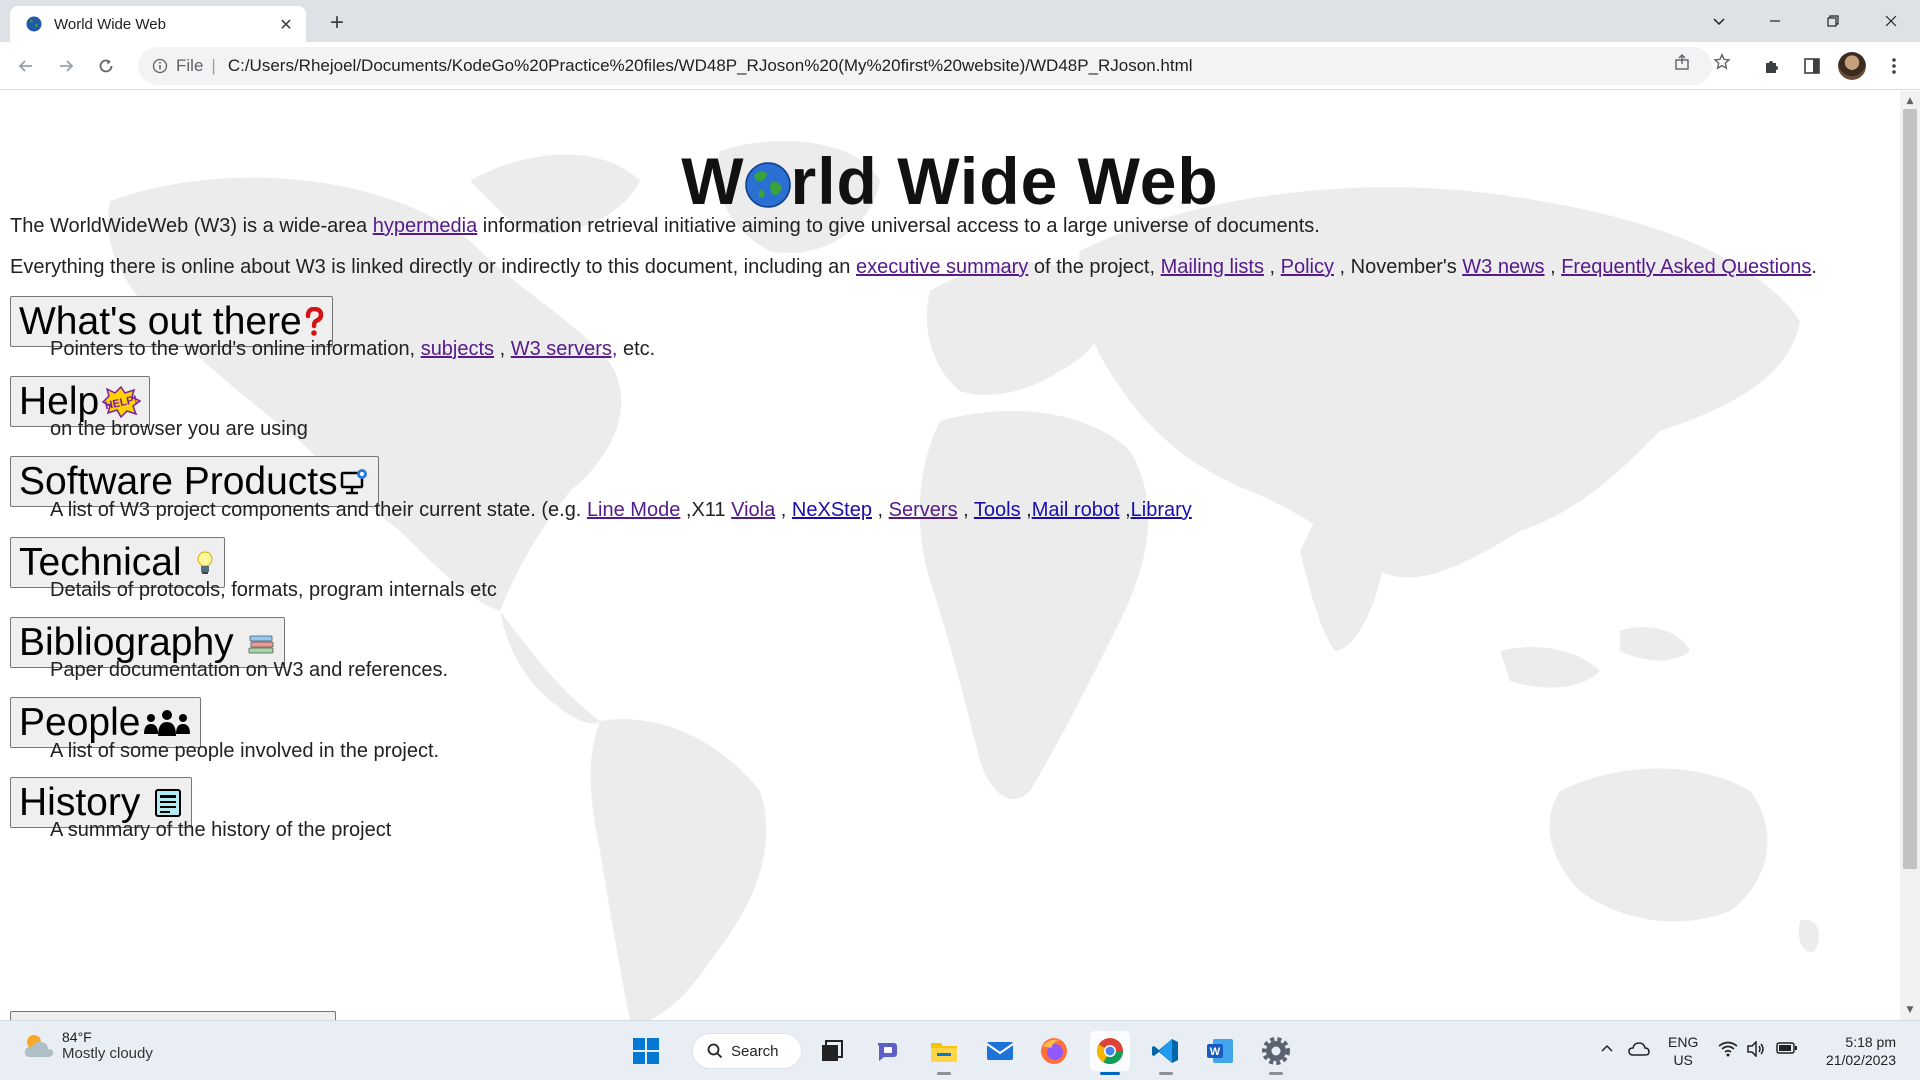 This screenshot has width=1920, height=1080. What do you see at coordinates (633, 510) in the screenshot?
I see `line-mode-link: Line Mode` at bounding box center [633, 510].